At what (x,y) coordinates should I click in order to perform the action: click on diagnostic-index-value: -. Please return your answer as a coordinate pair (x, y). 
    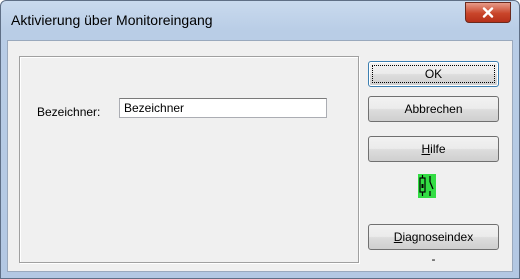
    Looking at the image, I should click on (433, 259).